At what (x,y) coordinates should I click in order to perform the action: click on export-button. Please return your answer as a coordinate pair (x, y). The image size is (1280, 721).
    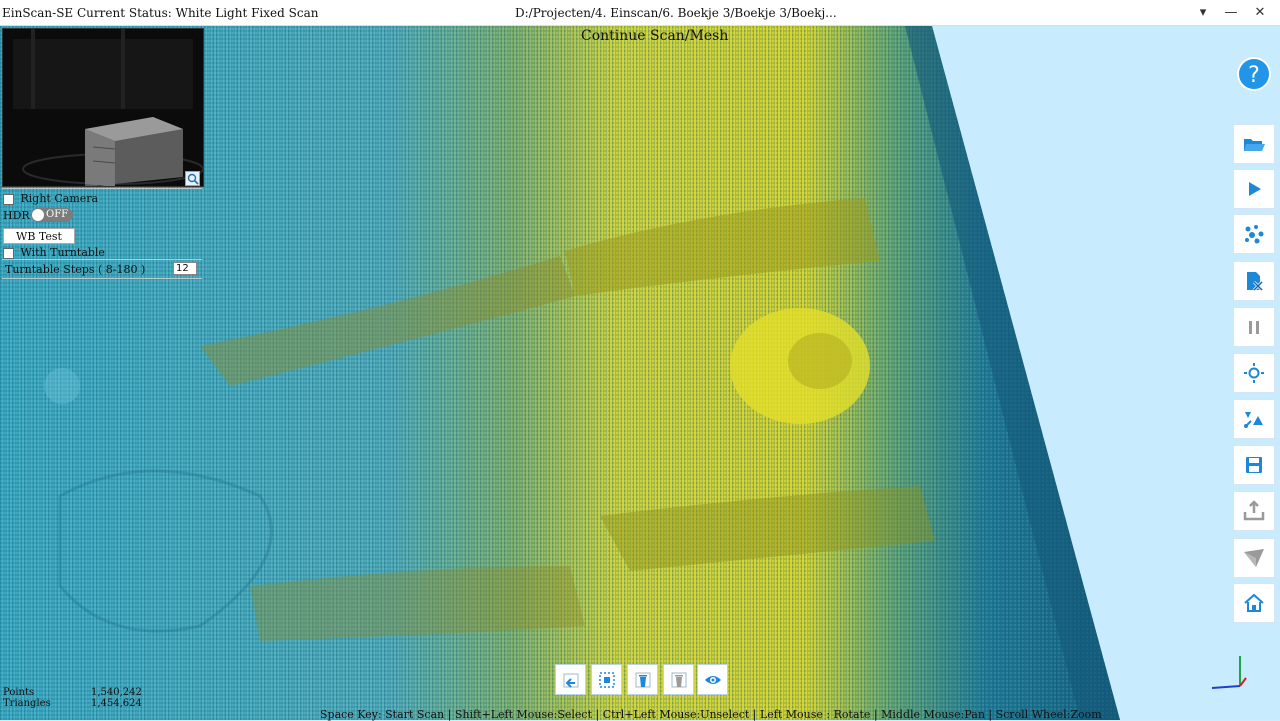
    Looking at the image, I should click on (1254, 511).